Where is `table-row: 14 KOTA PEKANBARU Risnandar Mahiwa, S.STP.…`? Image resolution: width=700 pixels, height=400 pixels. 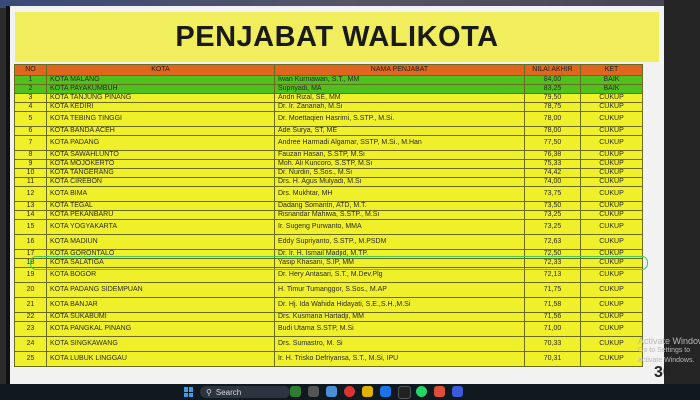 table-row: 14 KOTA PEKANBARU Risnandar Mahiwa, S.STP.… is located at coordinates (328, 215).